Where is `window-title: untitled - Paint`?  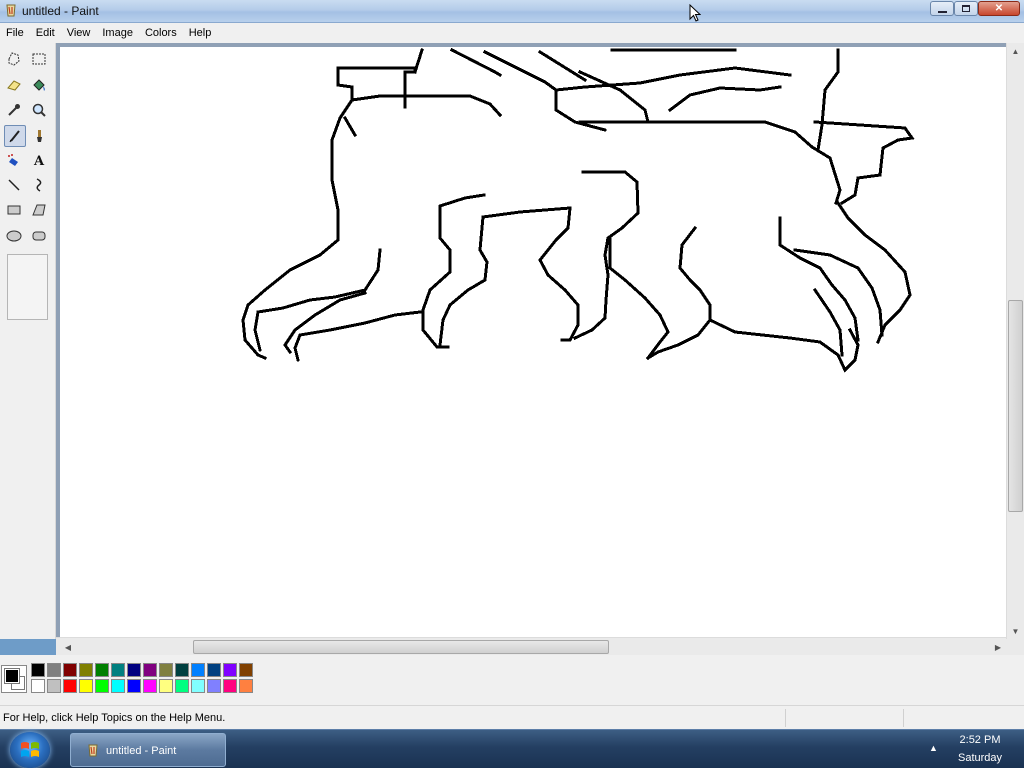 window-title: untitled - Paint is located at coordinates (60, 11).